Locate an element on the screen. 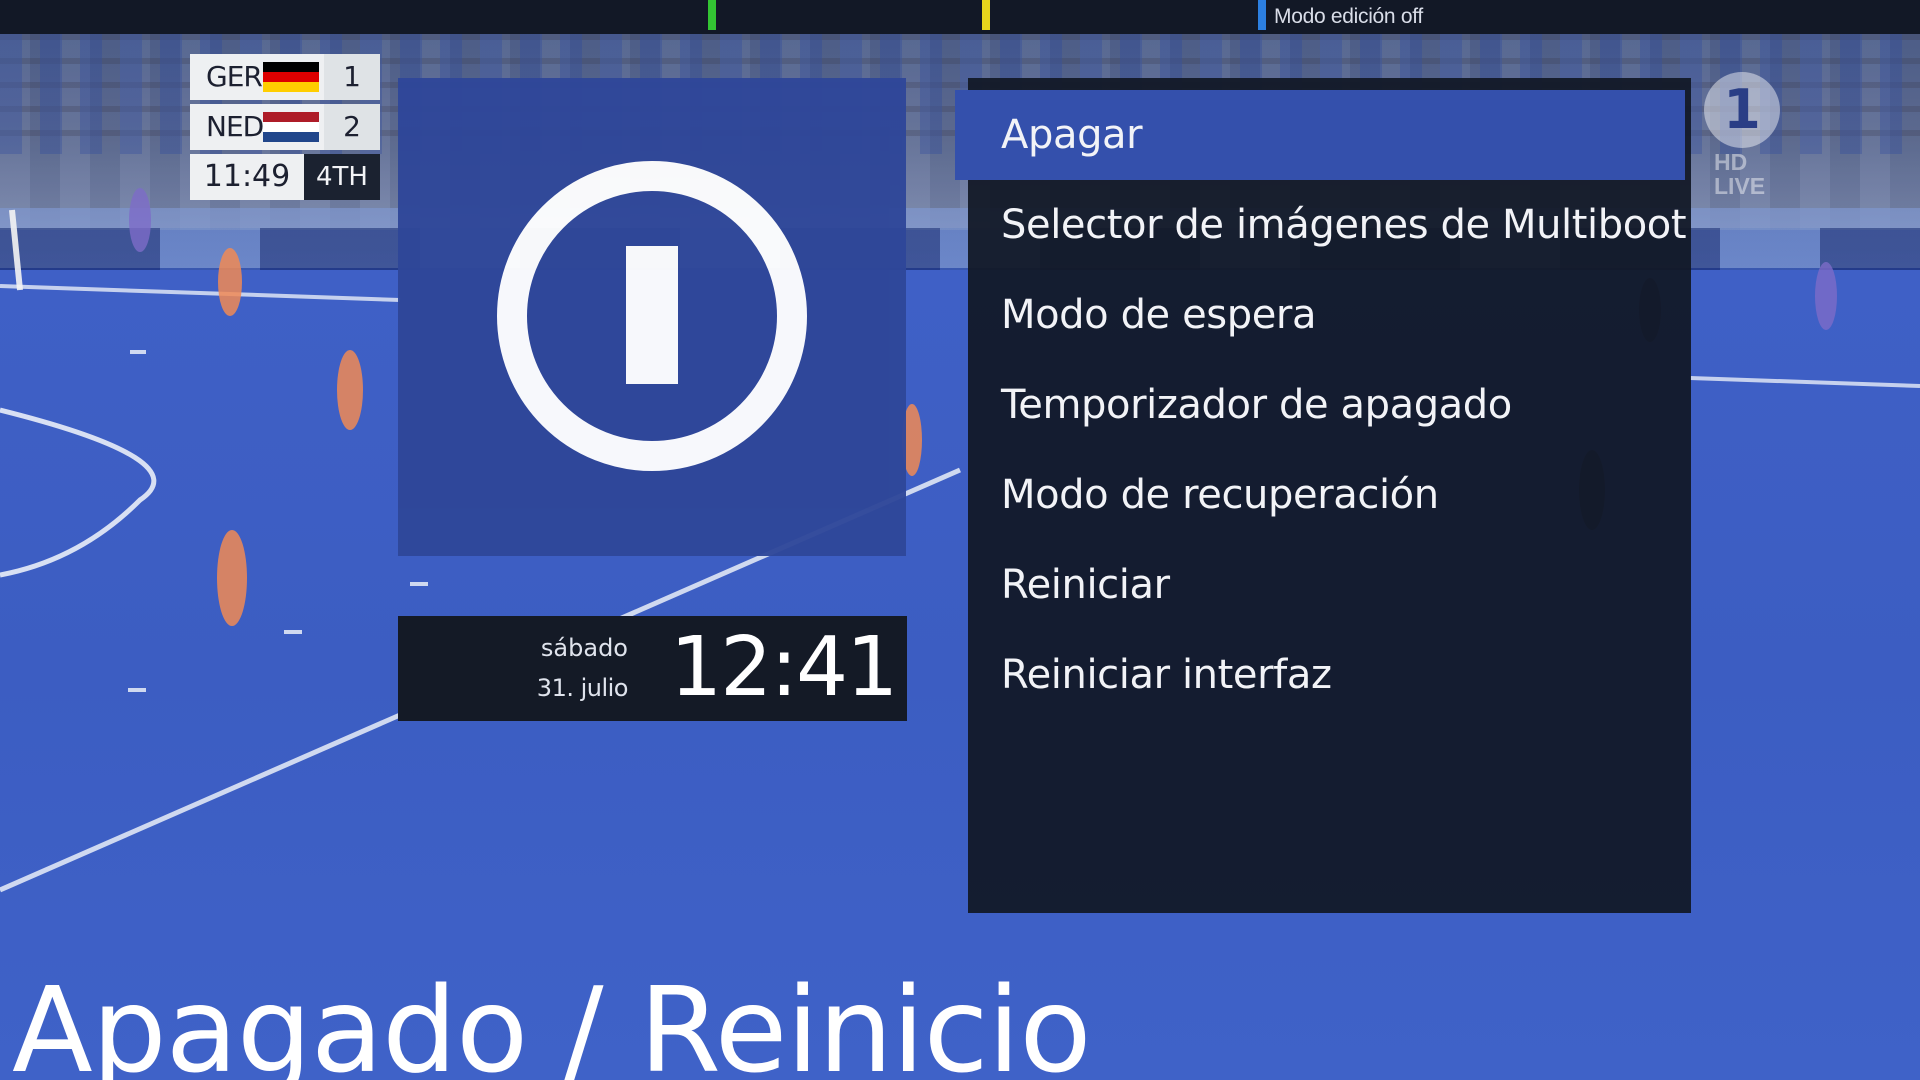 Image resolution: width=1920 pixels, height=1080 pixels. match-clock: 11:49 is located at coordinates (247, 177).